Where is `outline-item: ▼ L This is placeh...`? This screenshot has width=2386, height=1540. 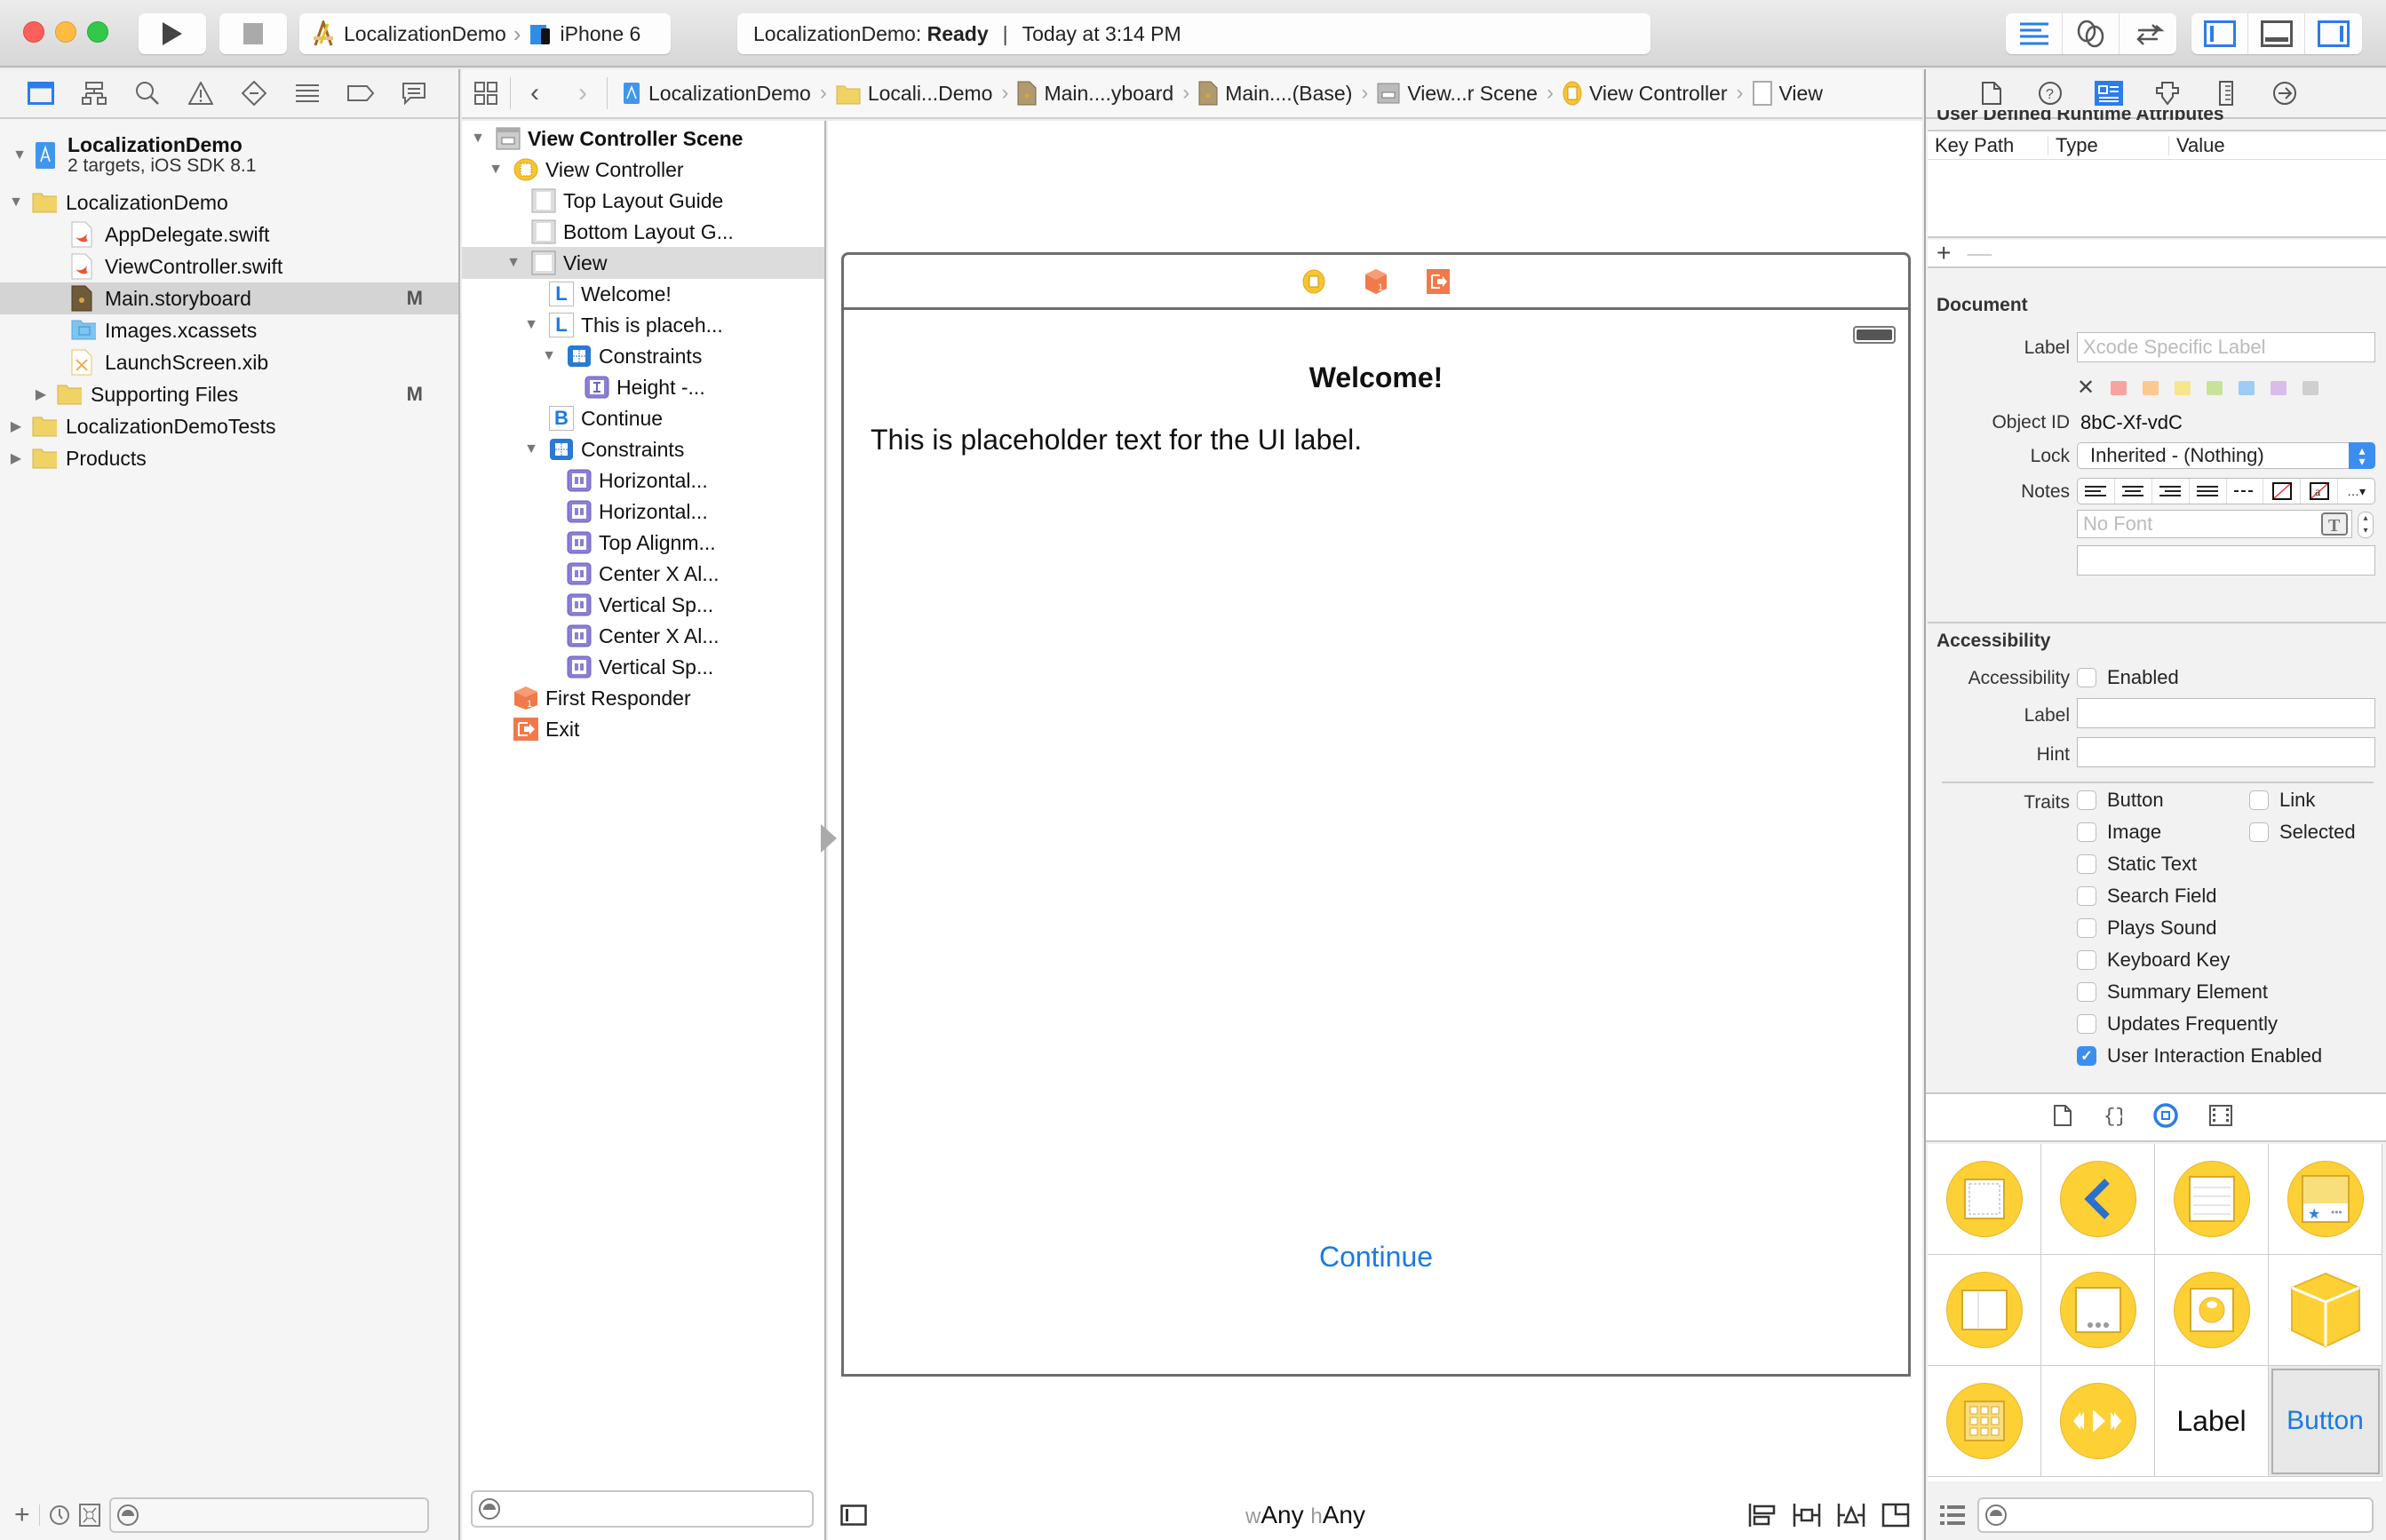 outline-item: ▼ L This is placeh... is located at coordinates (643, 325).